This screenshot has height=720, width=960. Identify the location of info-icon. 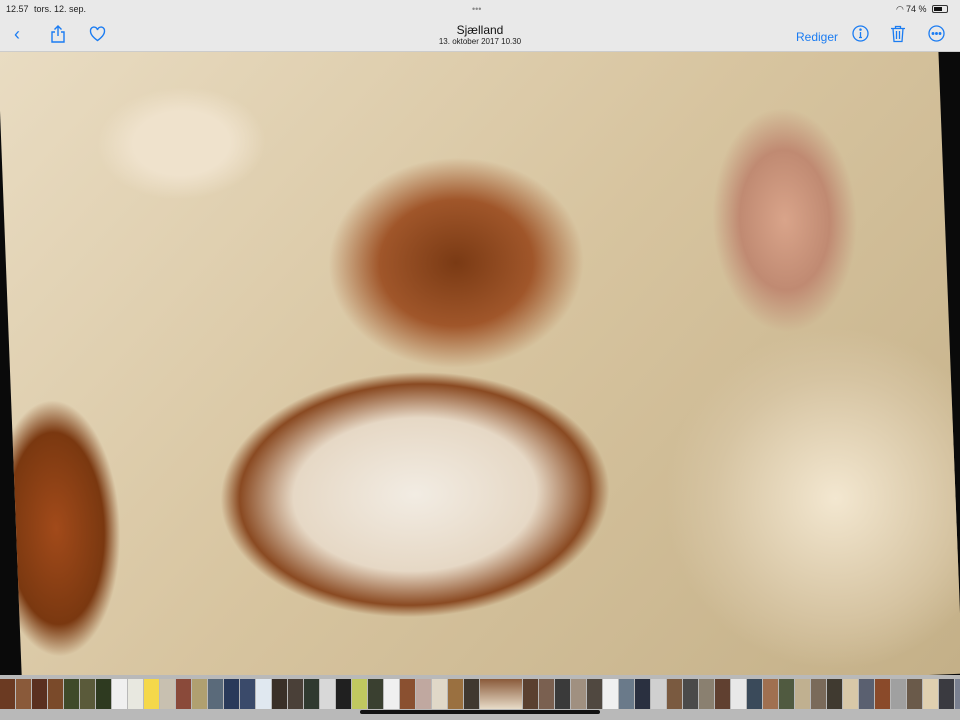
(860, 35).